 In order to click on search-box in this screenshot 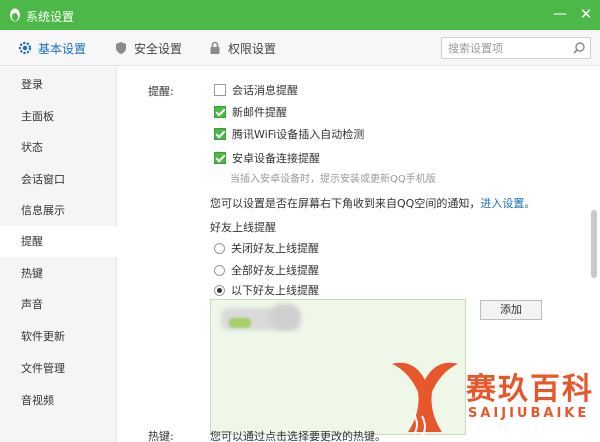, I will do `click(516, 48)`.